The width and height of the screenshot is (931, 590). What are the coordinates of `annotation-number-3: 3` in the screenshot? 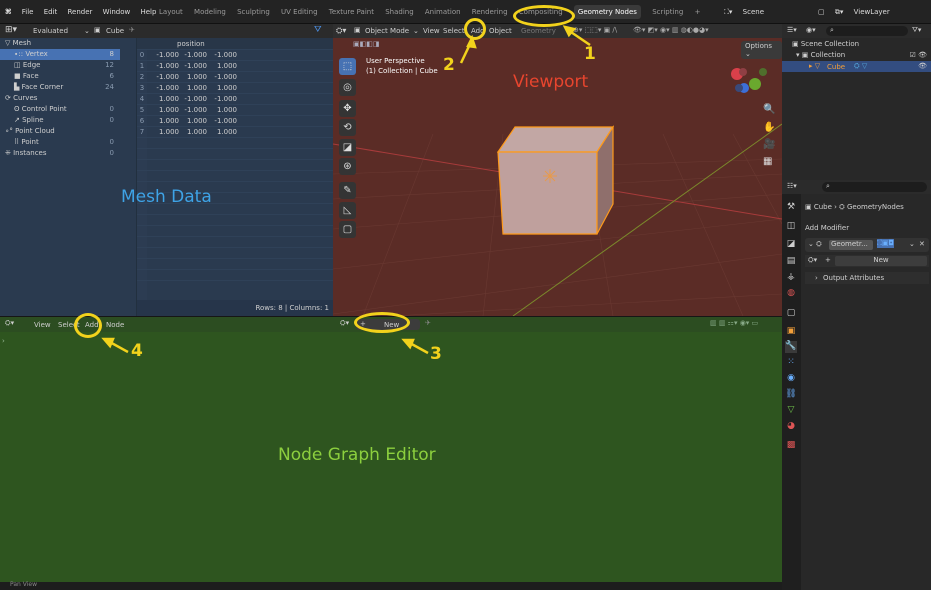 It's located at (436, 354).